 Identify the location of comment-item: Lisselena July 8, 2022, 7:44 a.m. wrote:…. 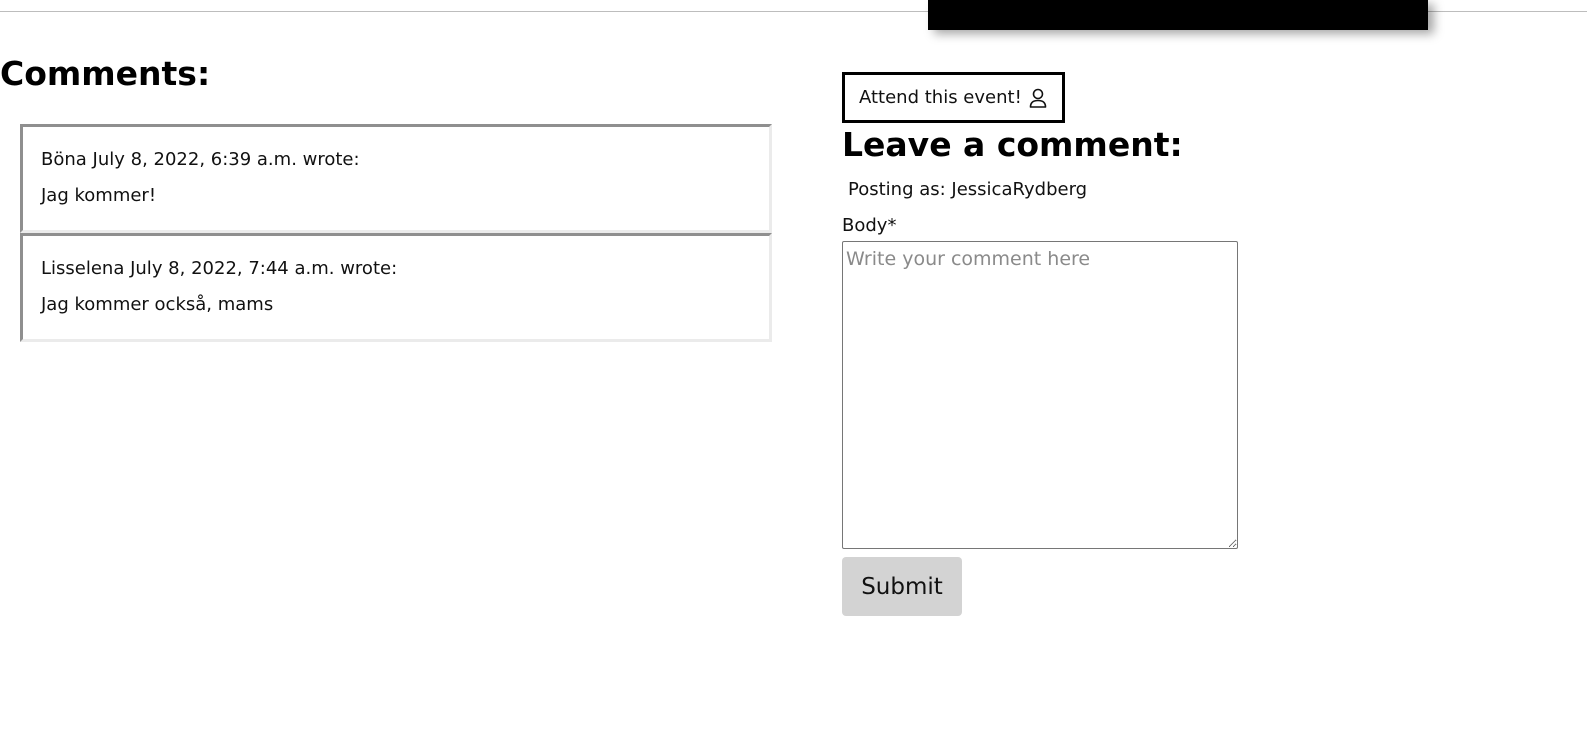
(396, 287).